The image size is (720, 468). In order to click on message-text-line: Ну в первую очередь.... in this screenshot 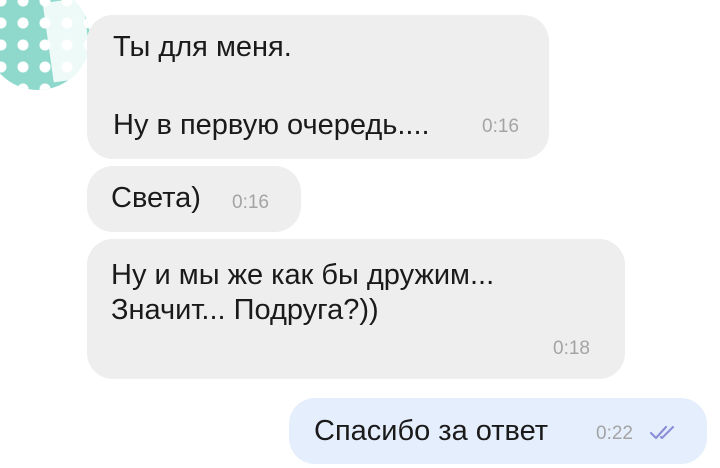, I will do `click(271, 125)`.